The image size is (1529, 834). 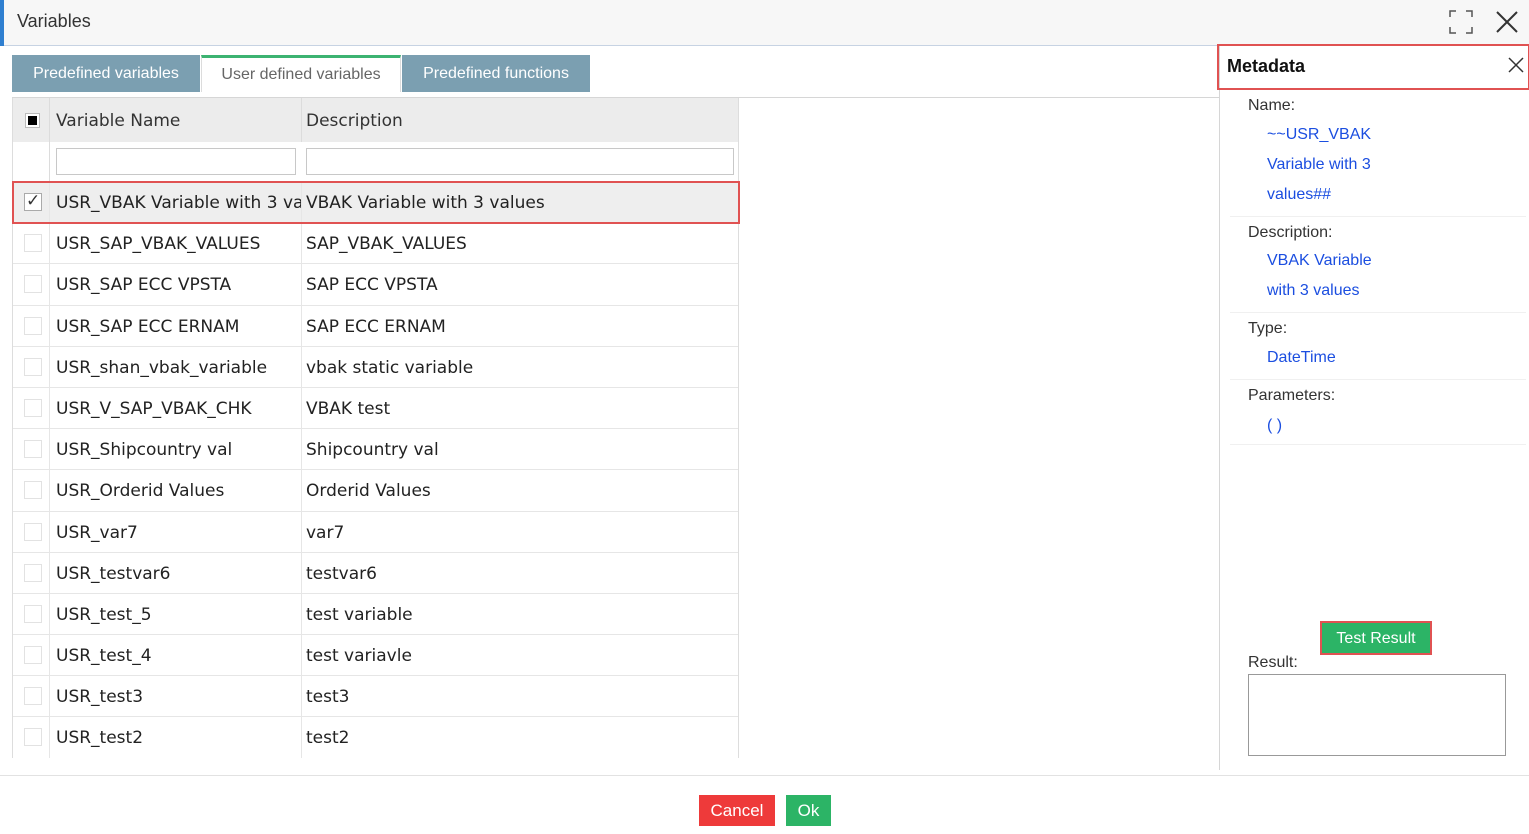 I want to click on cell-description: test variavle, so click(x=359, y=656).